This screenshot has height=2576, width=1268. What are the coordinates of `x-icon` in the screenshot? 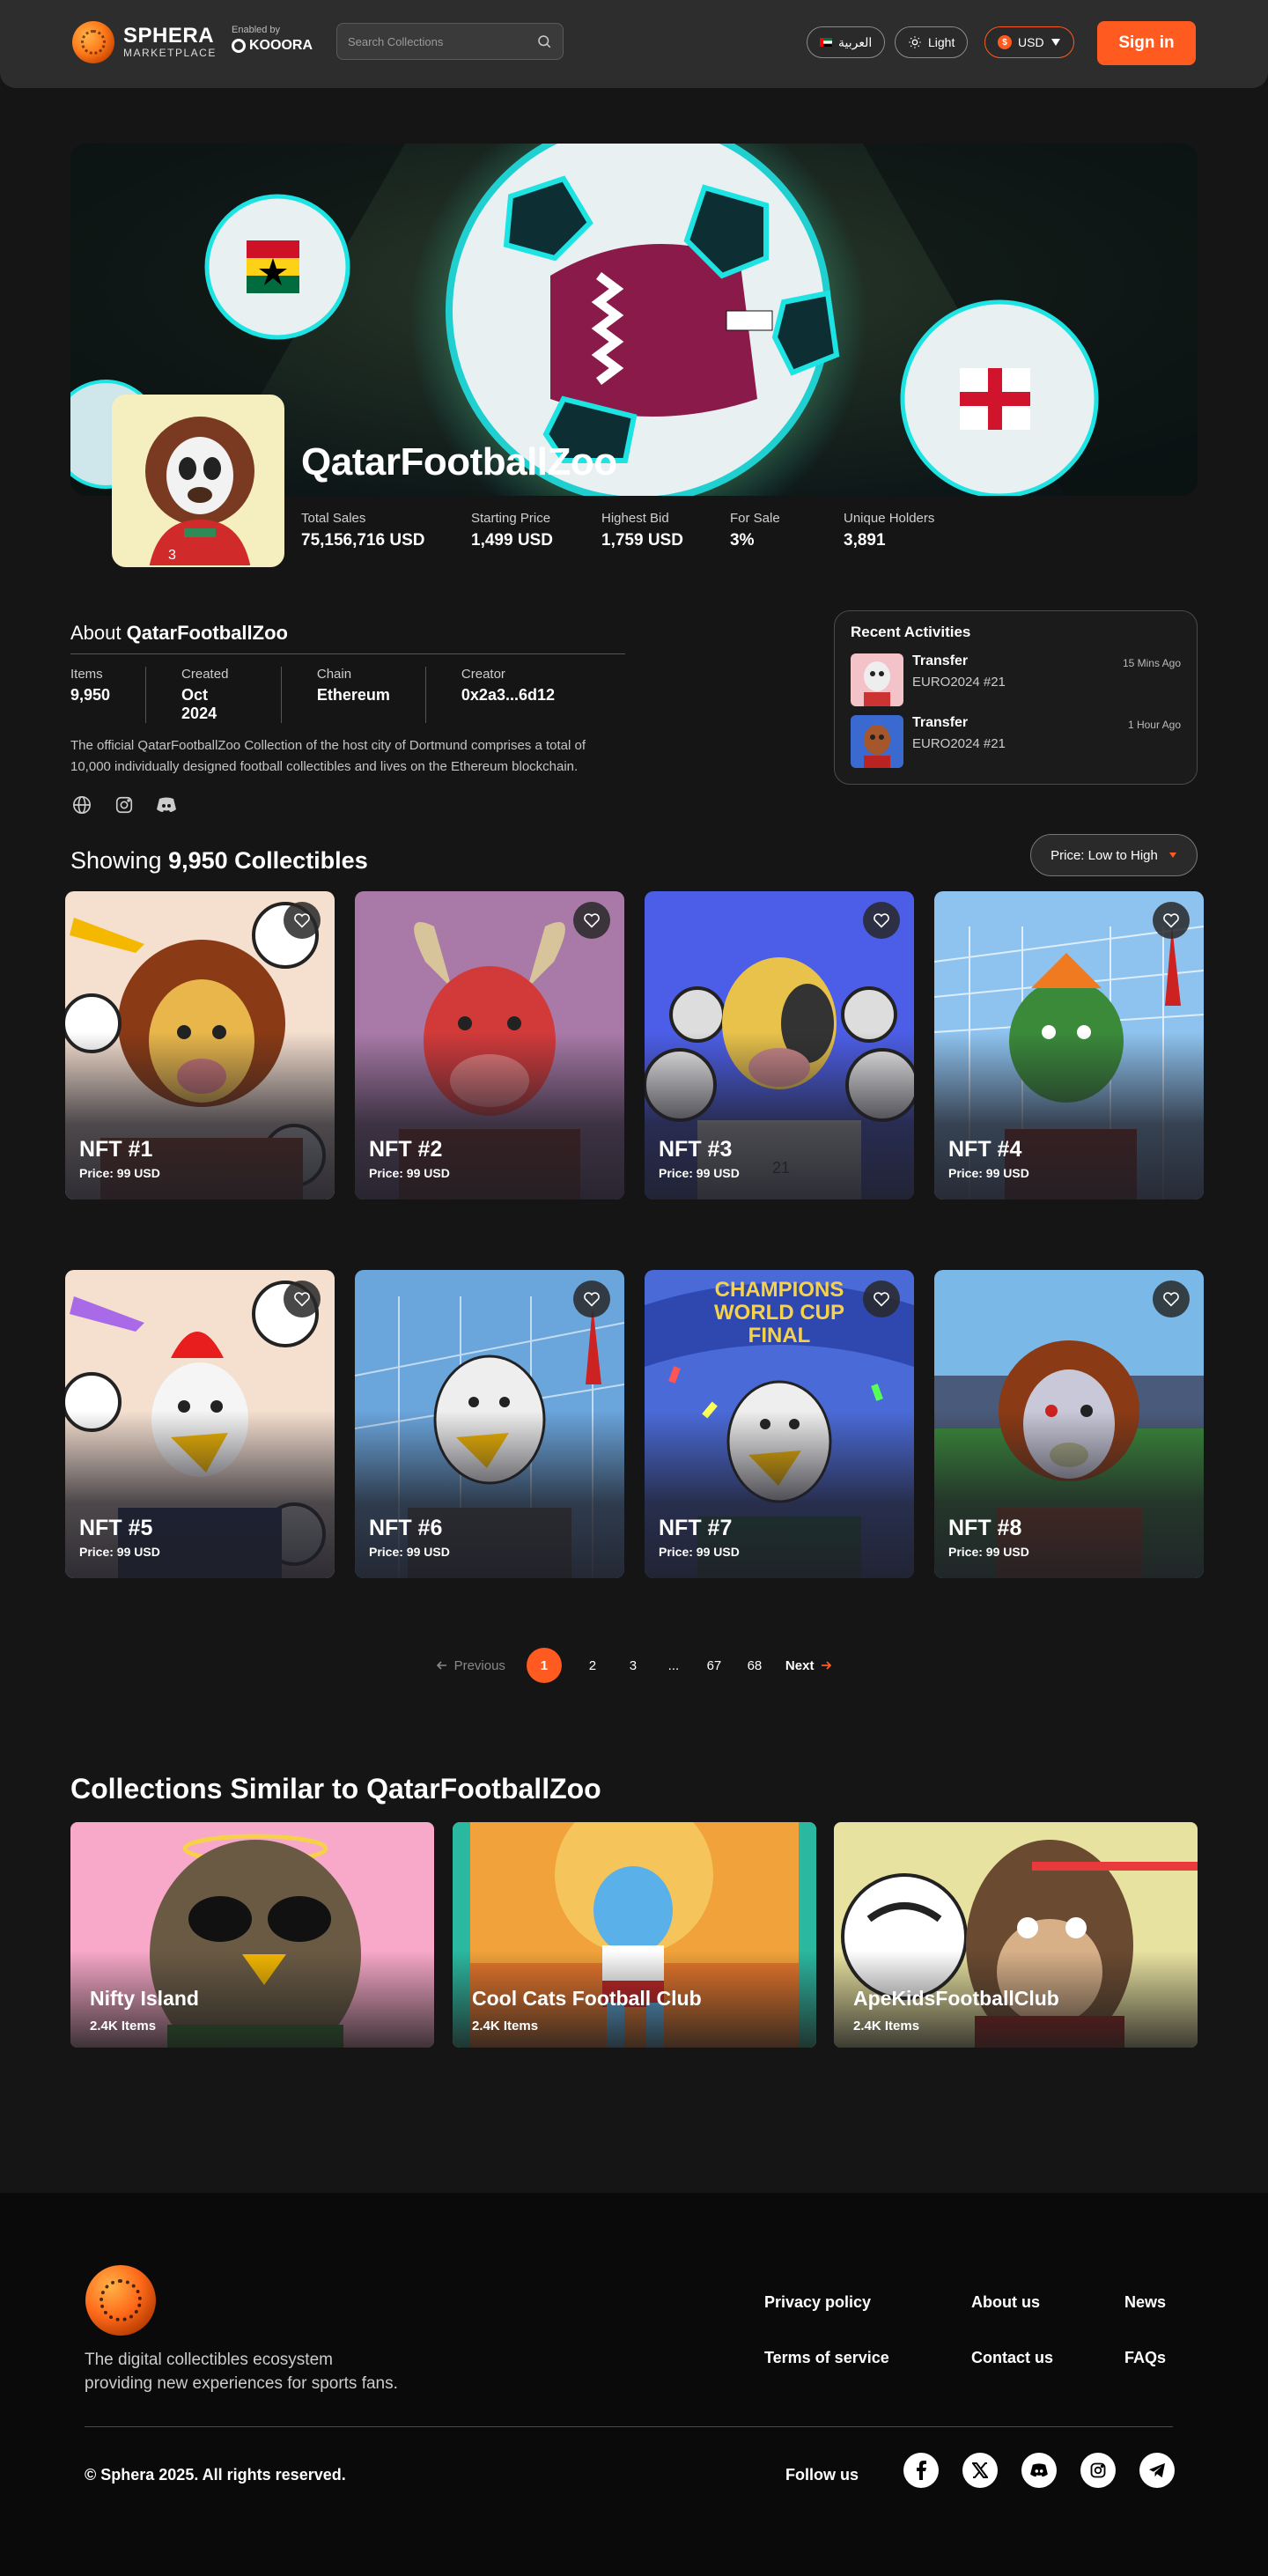 It's located at (980, 2470).